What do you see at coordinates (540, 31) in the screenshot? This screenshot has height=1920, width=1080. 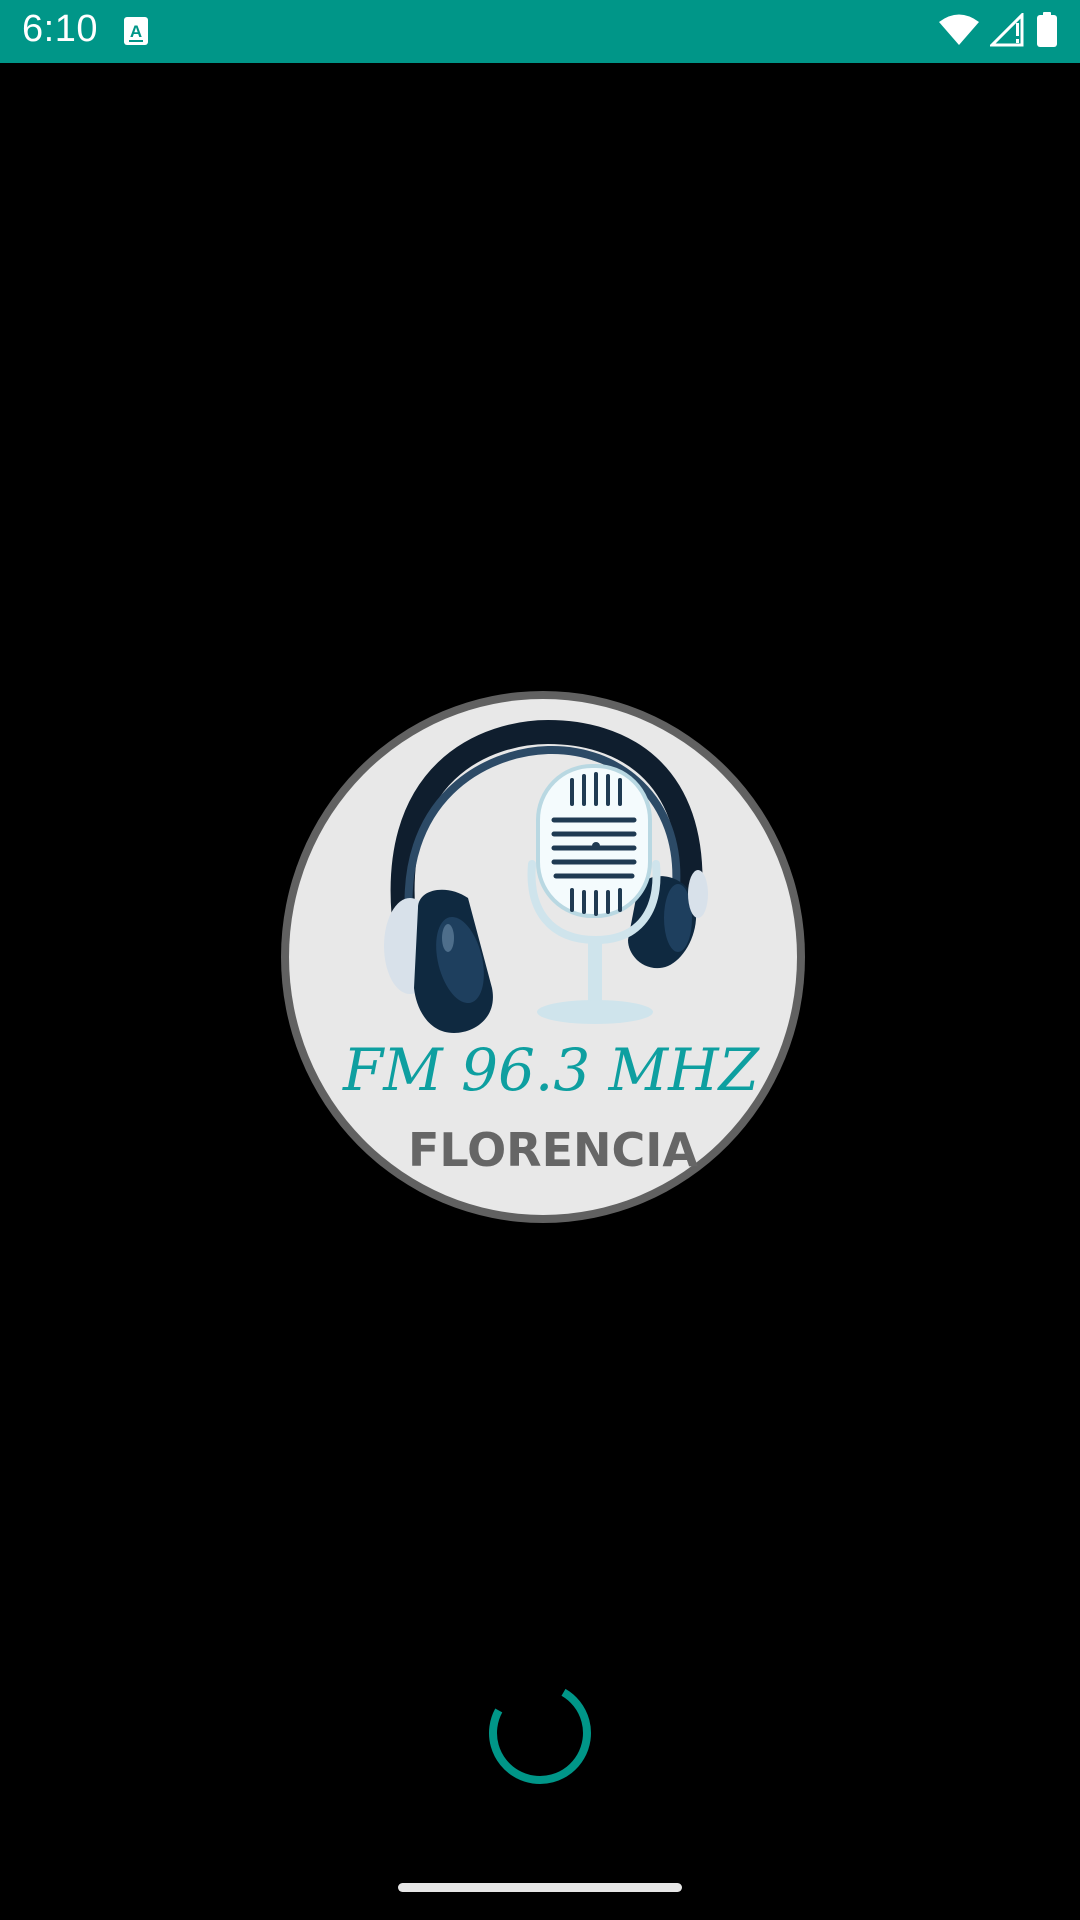 I see `status-bar: 6:10 A` at bounding box center [540, 31].